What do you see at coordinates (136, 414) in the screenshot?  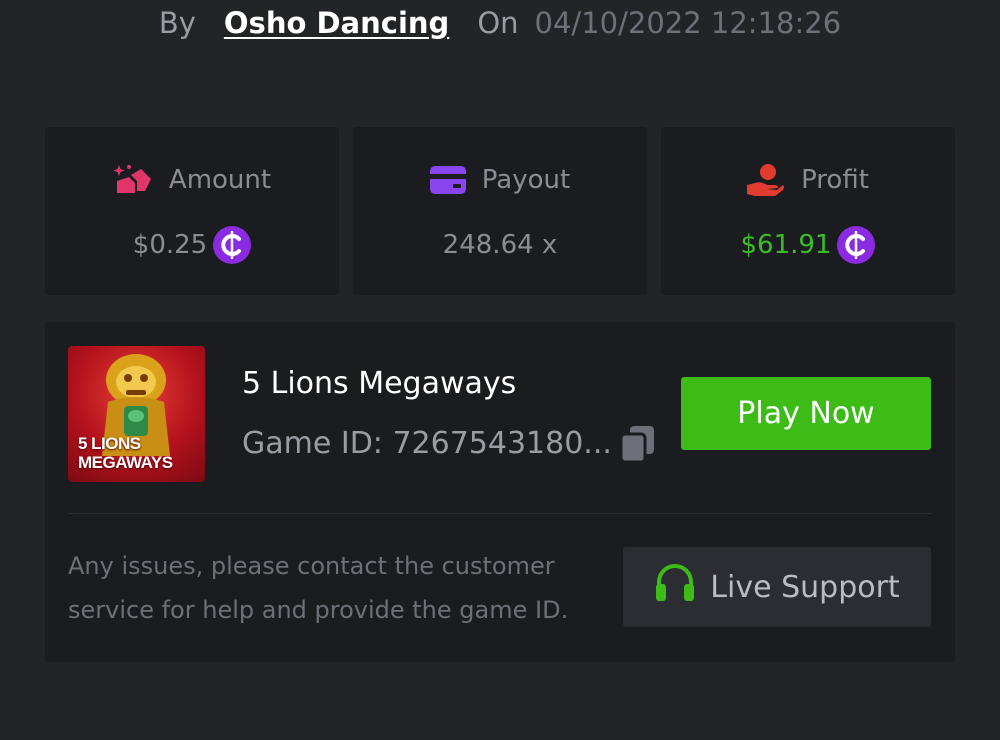 I see `game-thumbnail: 5 LIONS MEGAWAYS` at bounding box center [136, 414].